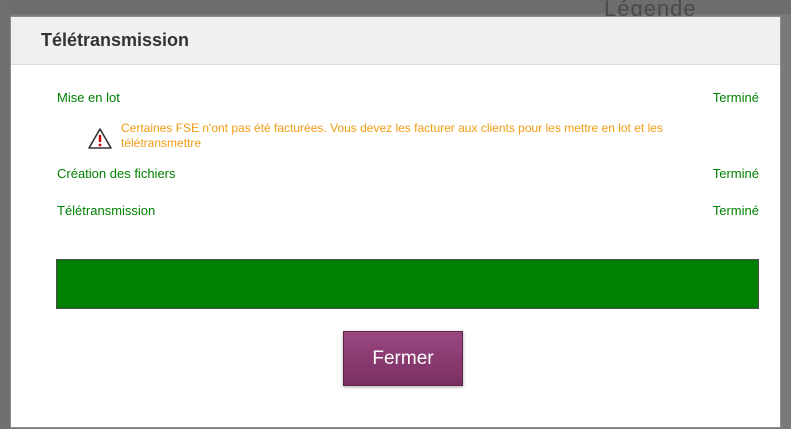 This screenshot has height=429, width=791. What do you see at coordinates (100, 138) in the screenshot?
I see `warning-triangle-icon` at bounding box center [100, 138].